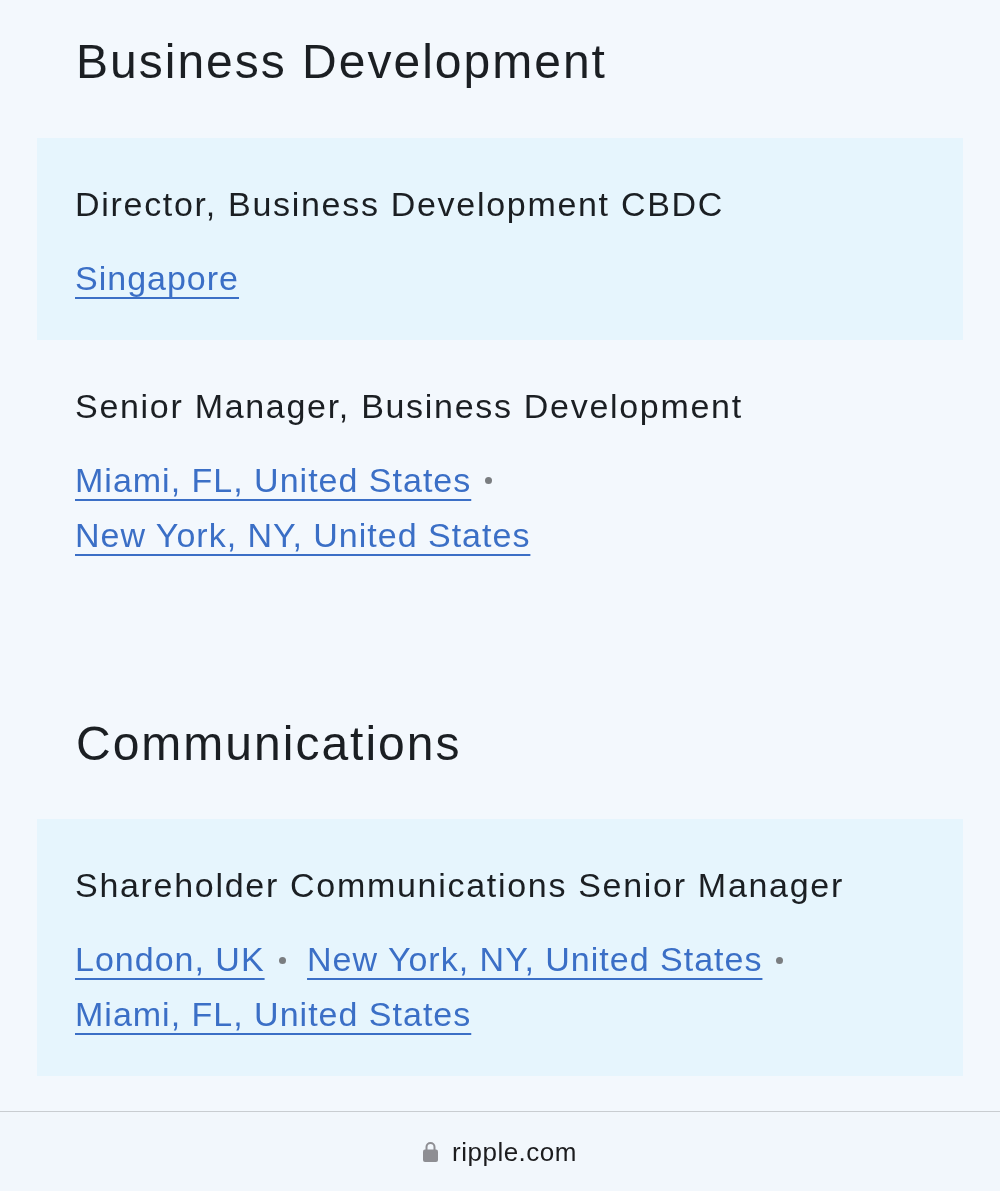 The height and width of the screenshot is (1191, 1000). What do you see at coordinates (170, 959) in the screenshot?
I see `location-link: London, UK` at bounding box center [170, 959].